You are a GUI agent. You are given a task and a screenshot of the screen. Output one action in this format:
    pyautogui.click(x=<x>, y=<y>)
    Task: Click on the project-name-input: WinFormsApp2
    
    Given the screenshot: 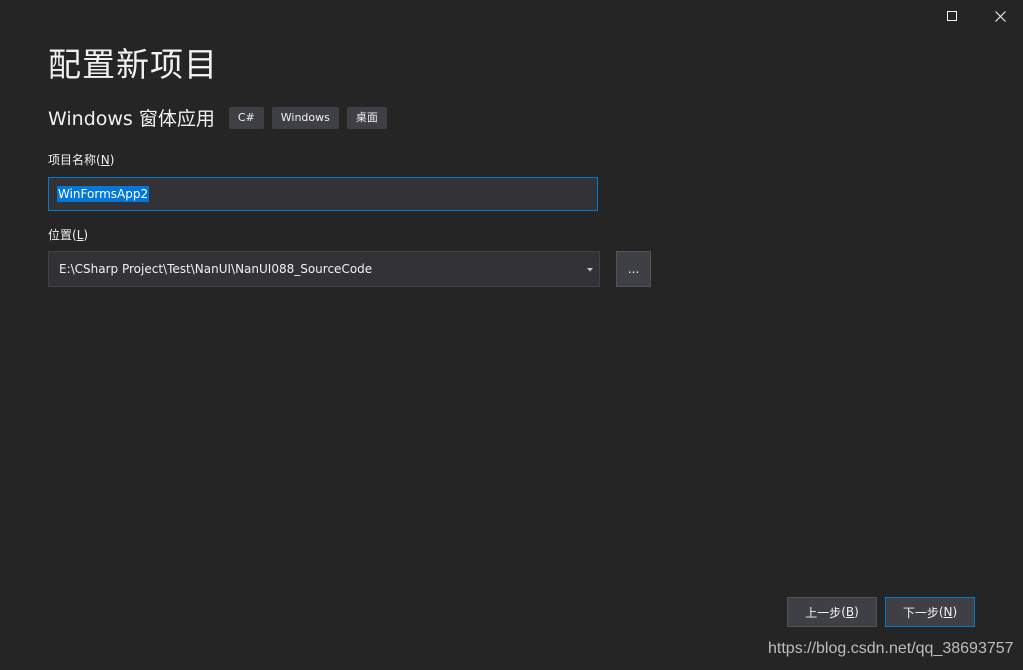 What is the action you would take?
    pyautogui.click(x=323, y=194)
    